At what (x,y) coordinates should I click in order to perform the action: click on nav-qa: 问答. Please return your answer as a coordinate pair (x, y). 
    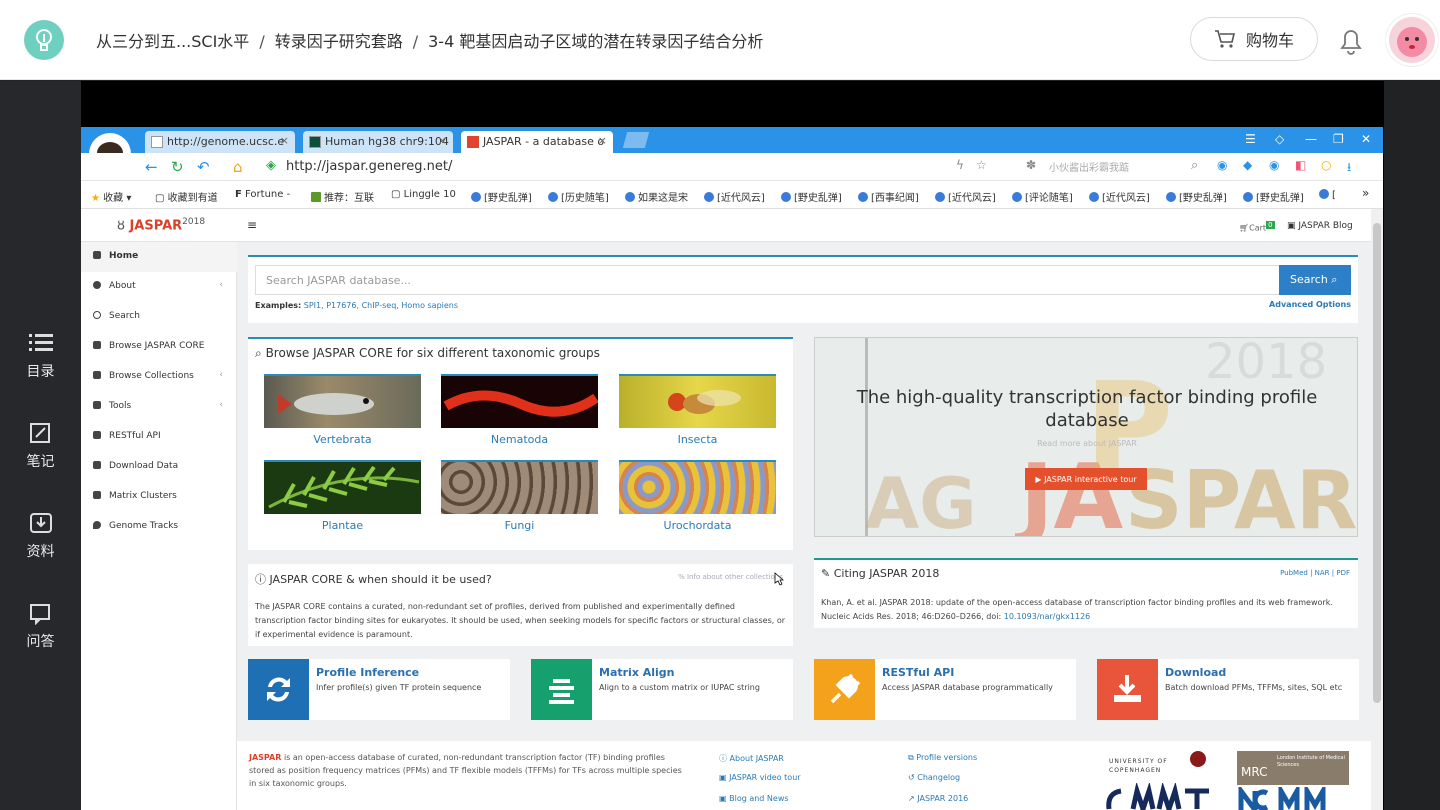
    Looking at the image, I should click on (40, 626).